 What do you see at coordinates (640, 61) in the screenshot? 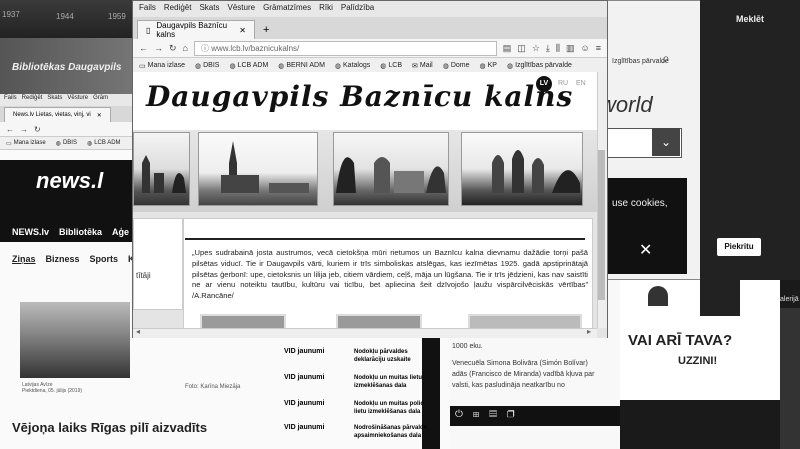
I see `tab-partial: Izglītības pārvalde` at bounding box center [640, 61].